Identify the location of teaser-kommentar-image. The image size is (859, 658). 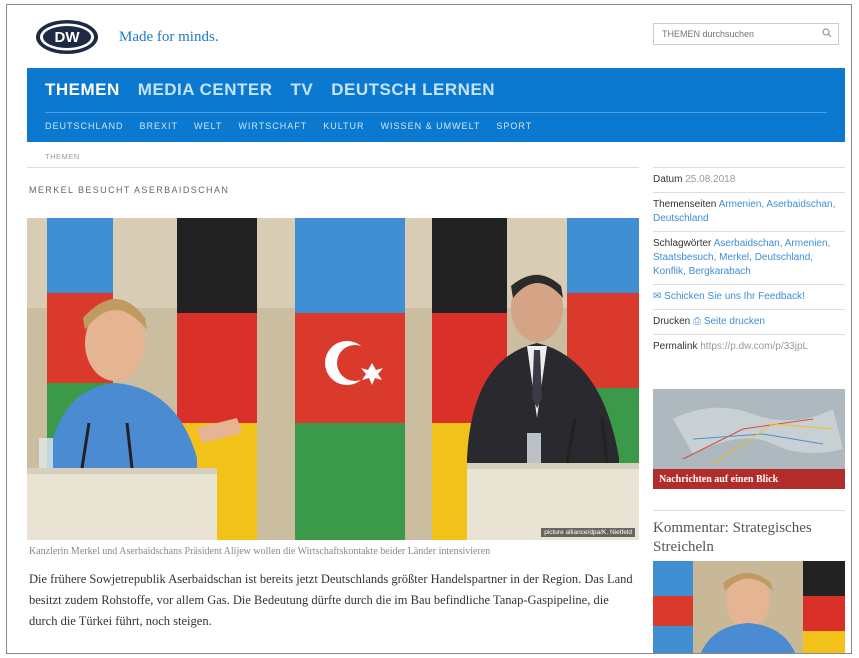
(749, 607).